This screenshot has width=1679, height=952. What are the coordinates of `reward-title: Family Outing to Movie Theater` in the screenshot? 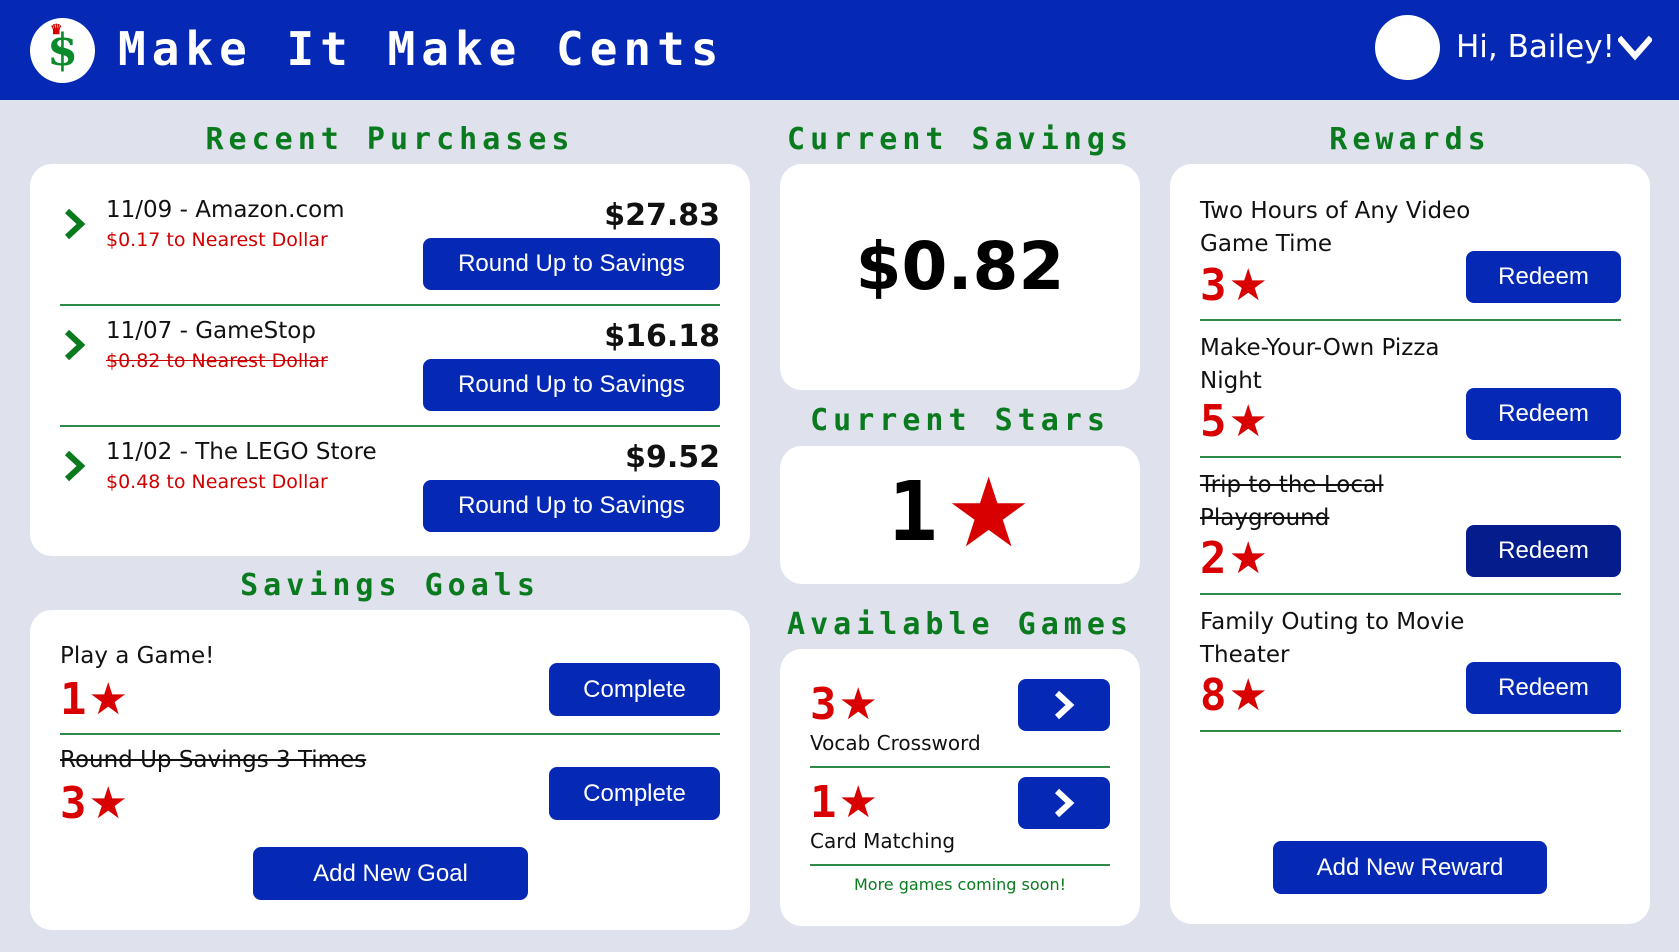 It's located at (1332, 638).